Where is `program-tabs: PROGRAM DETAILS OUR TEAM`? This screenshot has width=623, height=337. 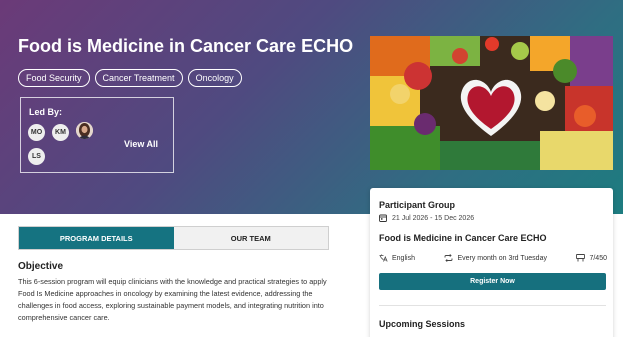 program-tabs: PROGRAM DETAILS OUR TEAM is located at coordinates (173, 238).